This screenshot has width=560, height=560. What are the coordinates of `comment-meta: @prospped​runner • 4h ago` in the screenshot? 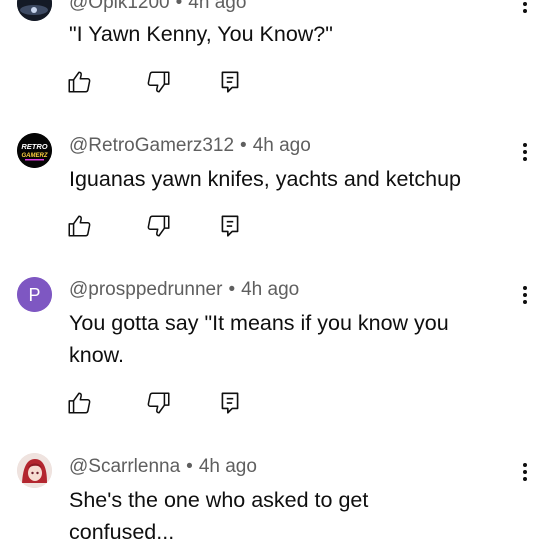 It's located at (184, 290).